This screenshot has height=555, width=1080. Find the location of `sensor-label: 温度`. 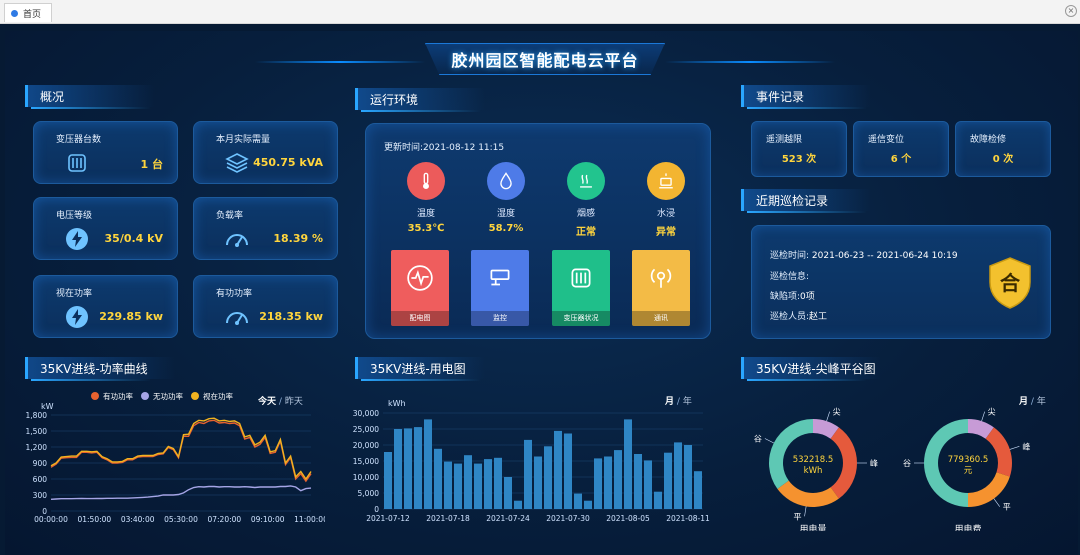

sensor-label: 温度 is located at coordinates (425, 214).